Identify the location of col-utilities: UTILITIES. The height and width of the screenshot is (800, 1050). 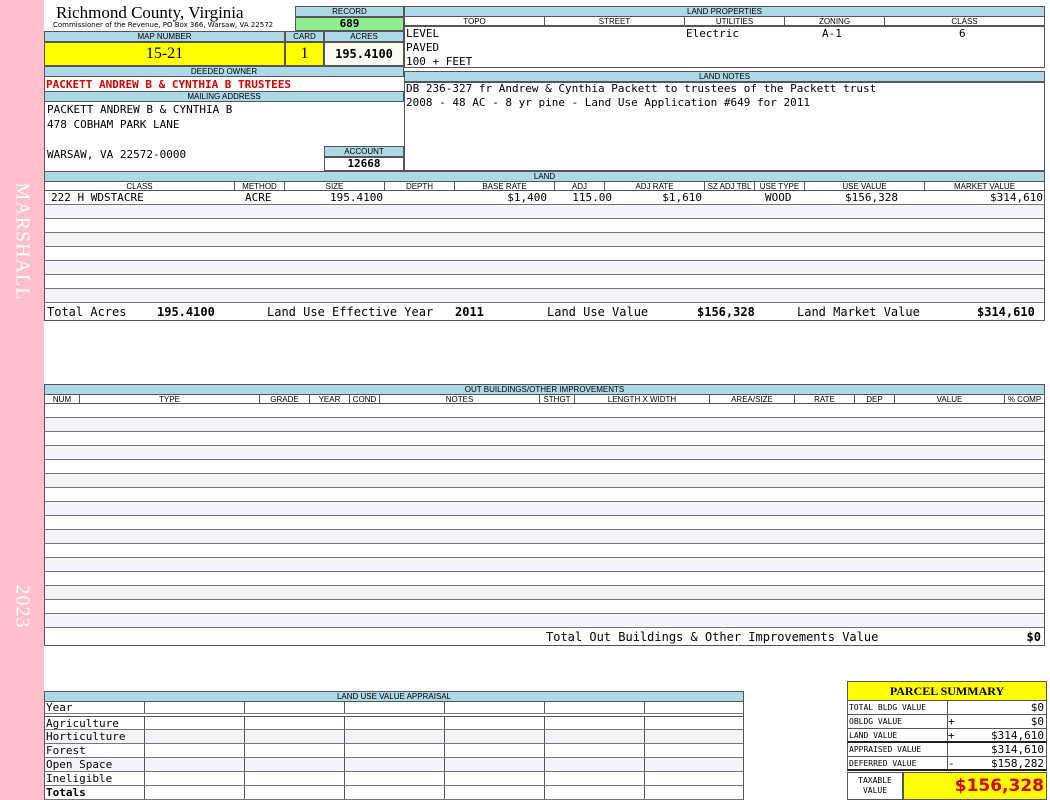
(735, 21).